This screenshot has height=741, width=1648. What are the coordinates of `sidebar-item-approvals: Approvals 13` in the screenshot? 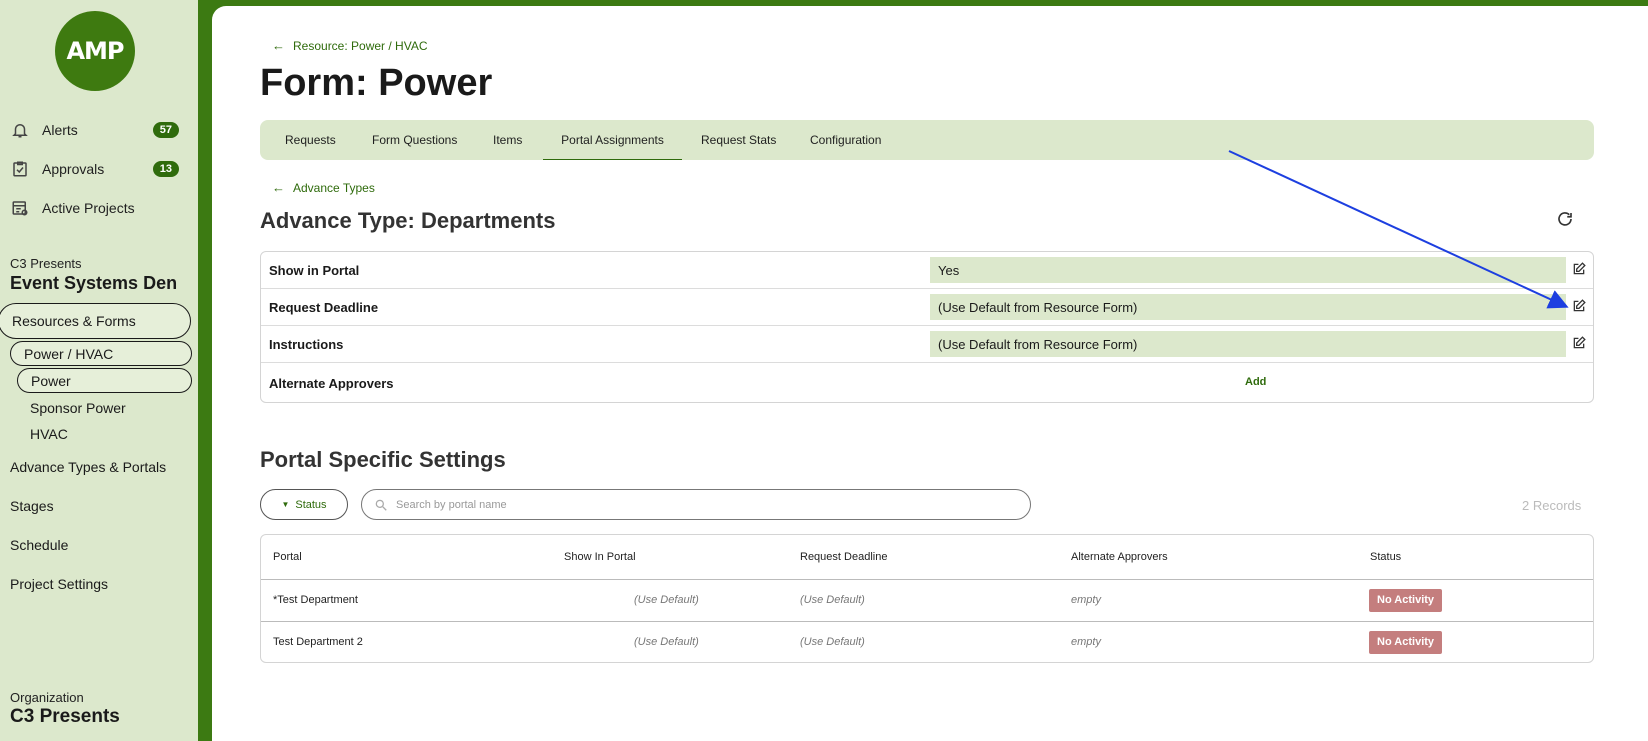 It's located at (99, 169).